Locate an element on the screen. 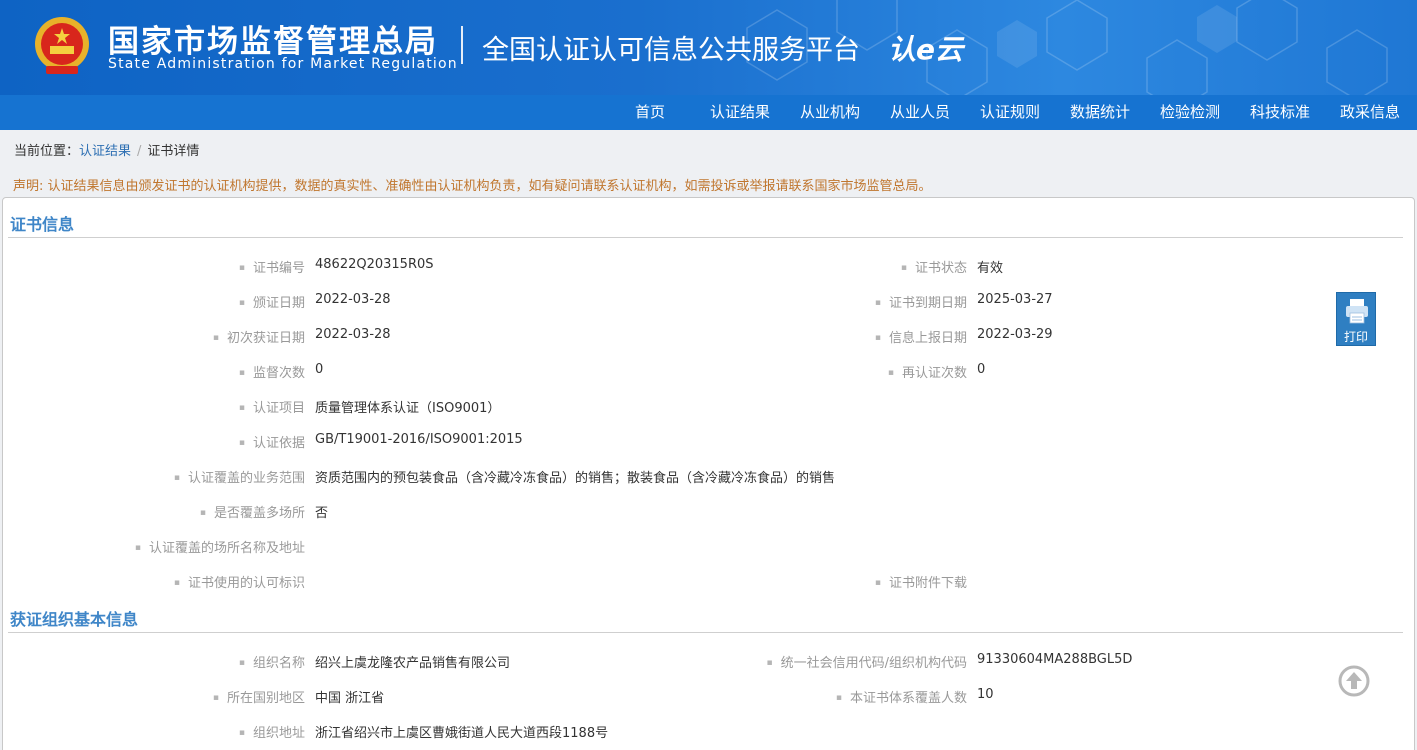 This screenshot has width=1417, height=750. field-value: GB/T19001-2016/ISO9001:2015 is located at coordinates (419, 439).